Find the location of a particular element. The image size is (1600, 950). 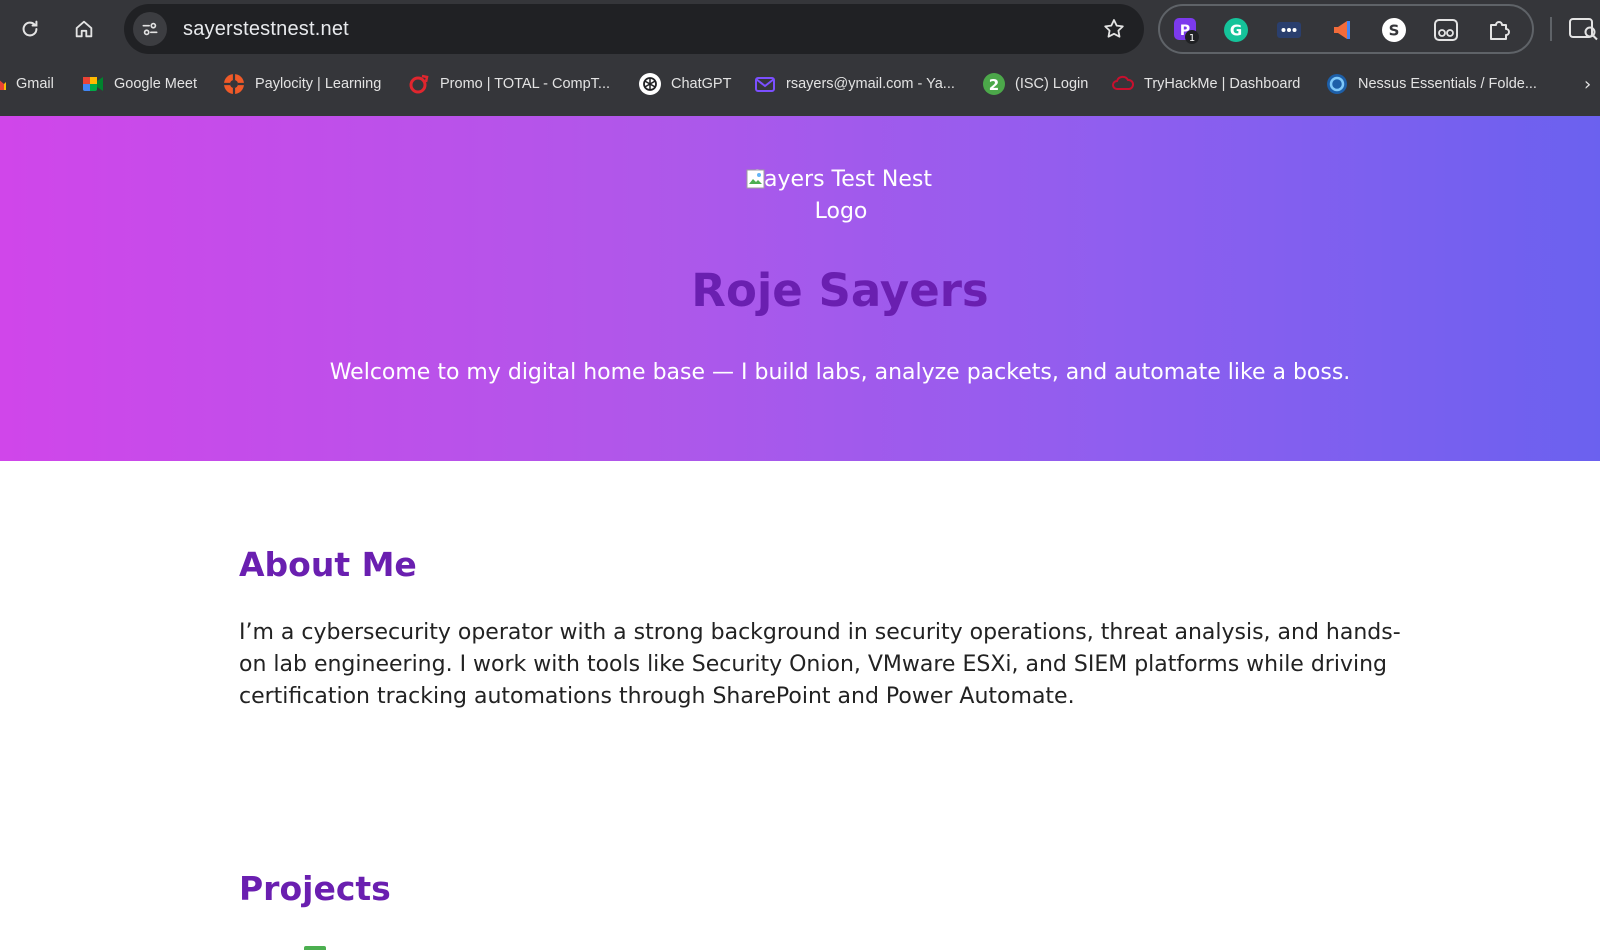

site-info-button is located at coordinates (150, 29).